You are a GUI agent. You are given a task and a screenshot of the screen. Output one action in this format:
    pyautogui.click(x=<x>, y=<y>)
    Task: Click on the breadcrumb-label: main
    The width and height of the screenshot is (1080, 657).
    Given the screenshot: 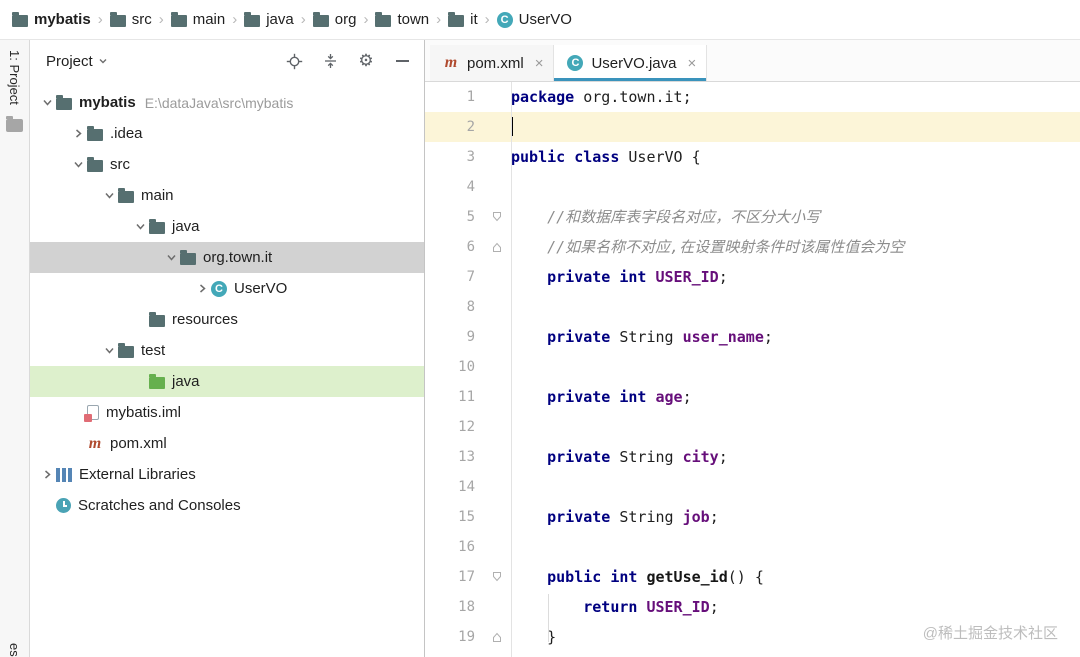 What is the action you would take?
    pyautogui.click(x=209, y=19)
    